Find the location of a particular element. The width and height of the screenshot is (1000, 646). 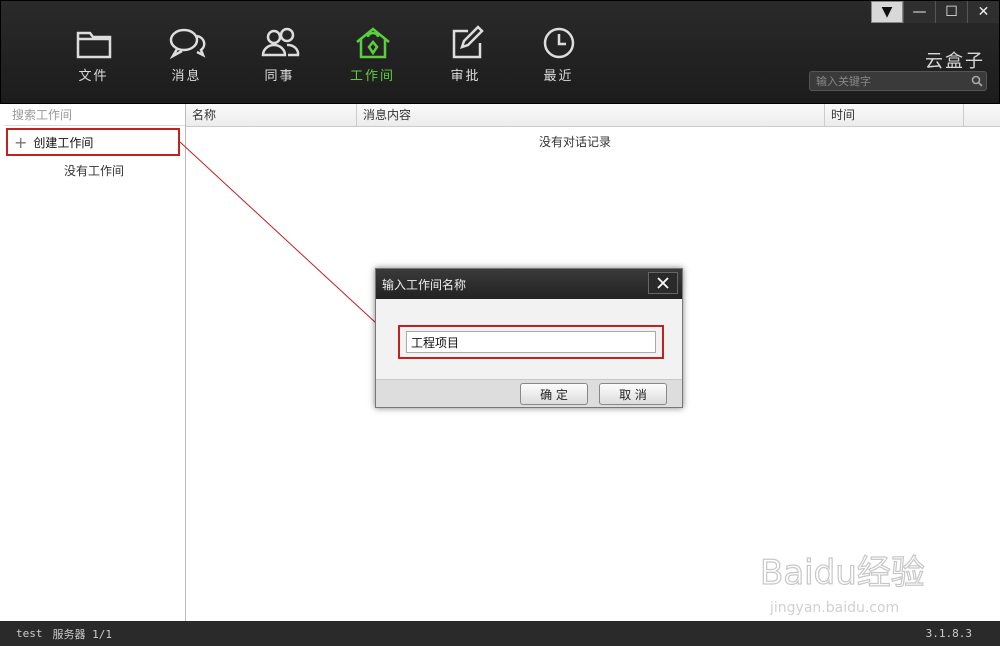

nav-item-messages: 消息 is located at coordinates (186, 57).